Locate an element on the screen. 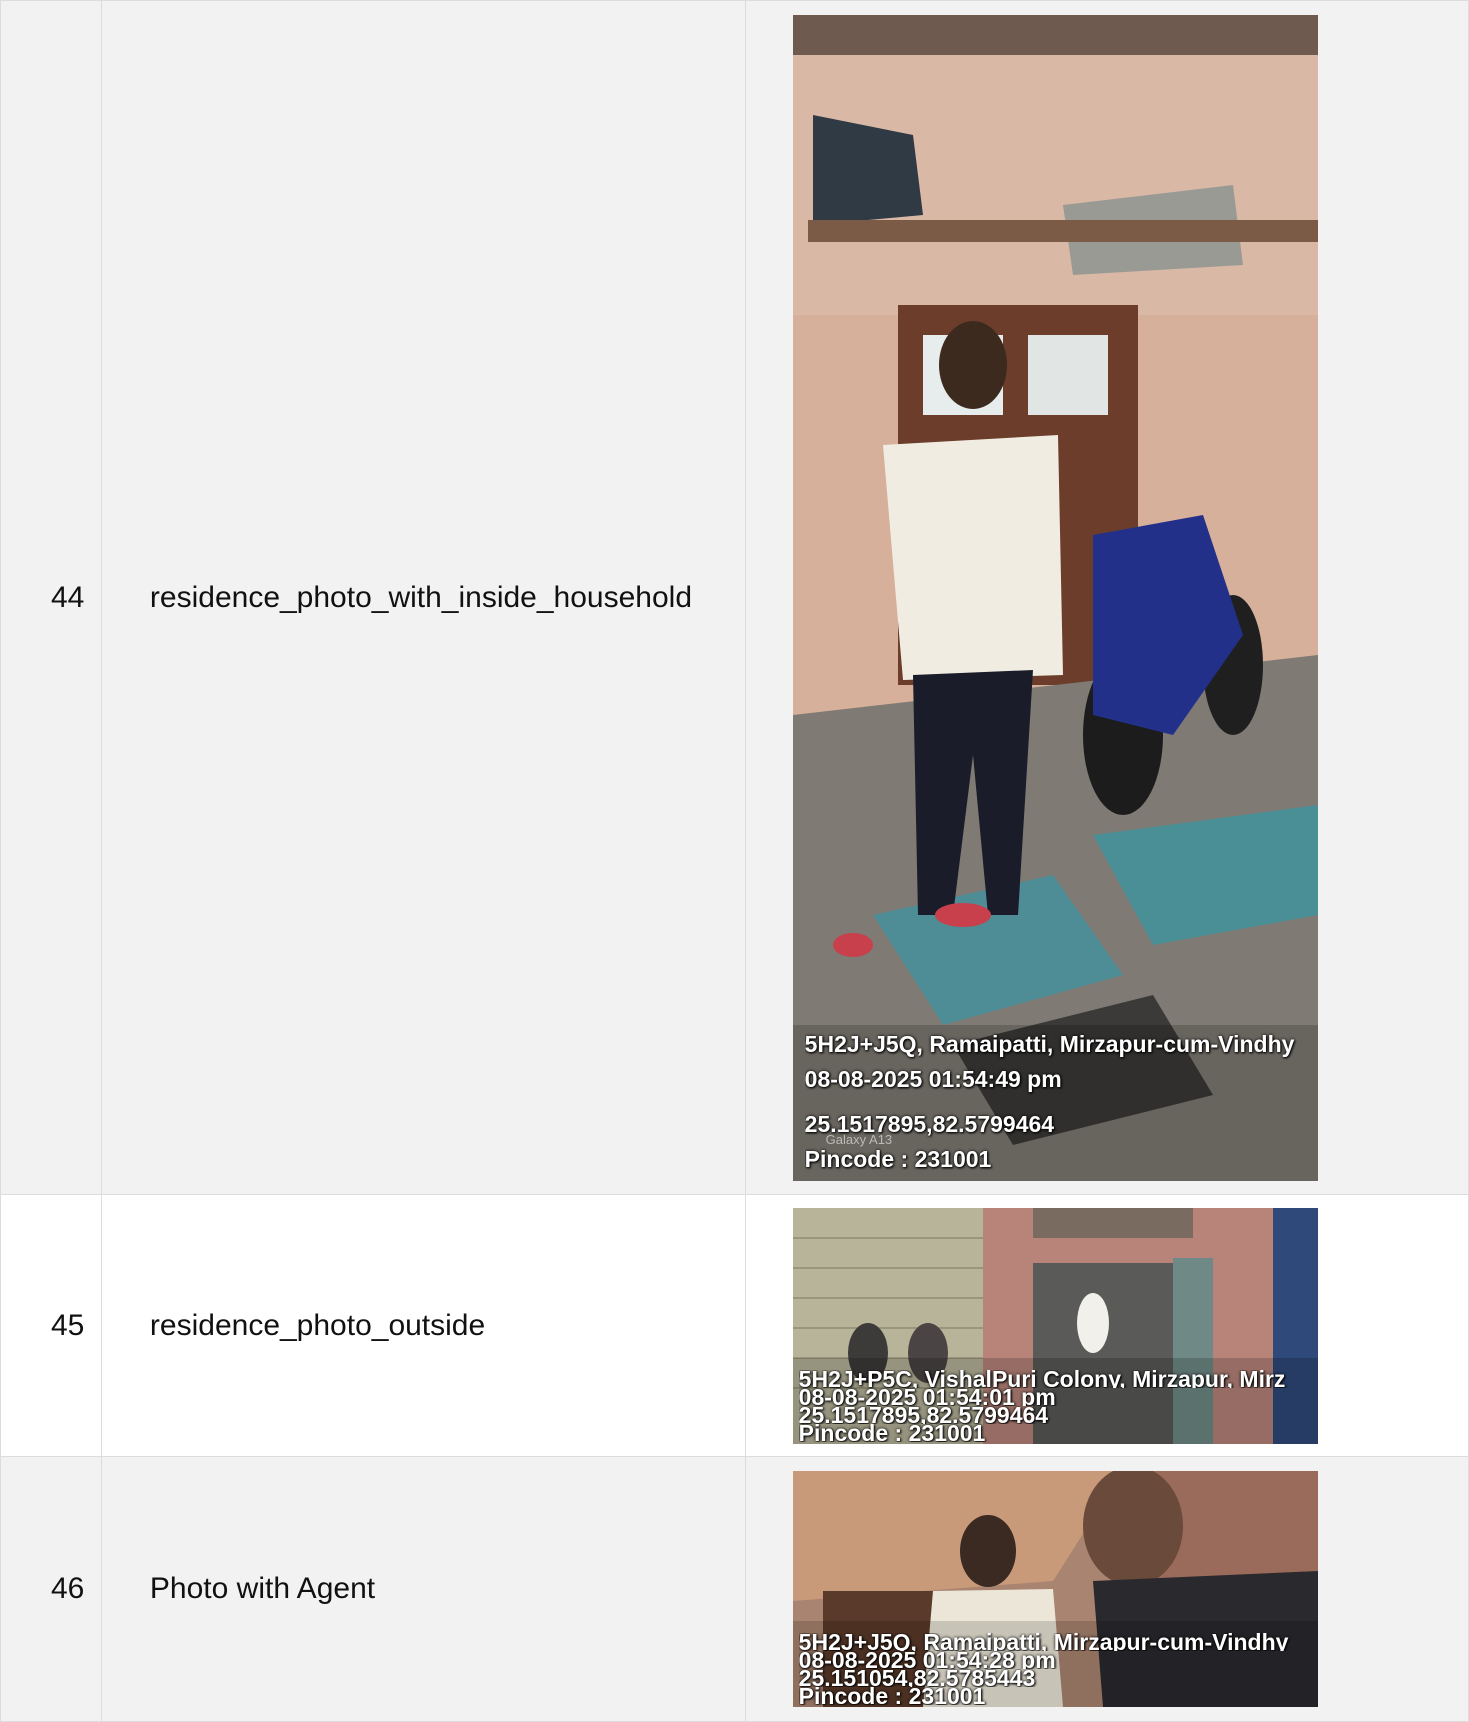 This screenshot has width=1469, height=1722. stamp-datetime: 08-08-2025 01:54:28 pm is located at coordinates (927, 1660).